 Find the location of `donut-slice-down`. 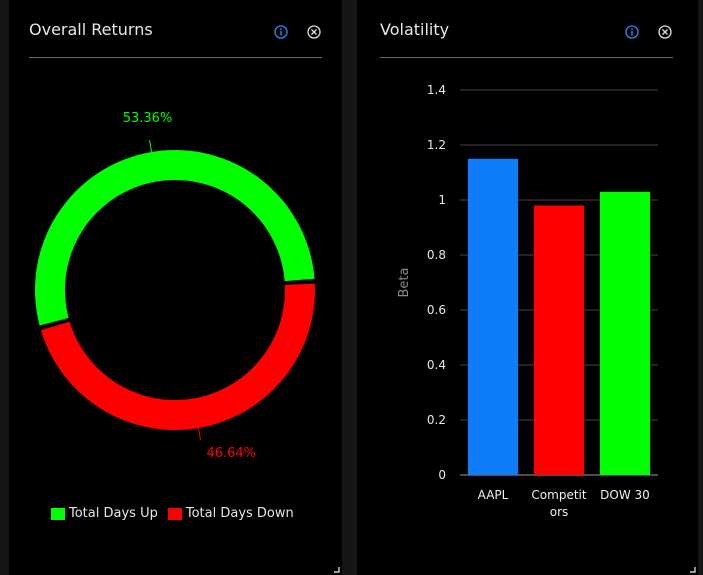

donut-slice-down is located at coordinates (178, 357).